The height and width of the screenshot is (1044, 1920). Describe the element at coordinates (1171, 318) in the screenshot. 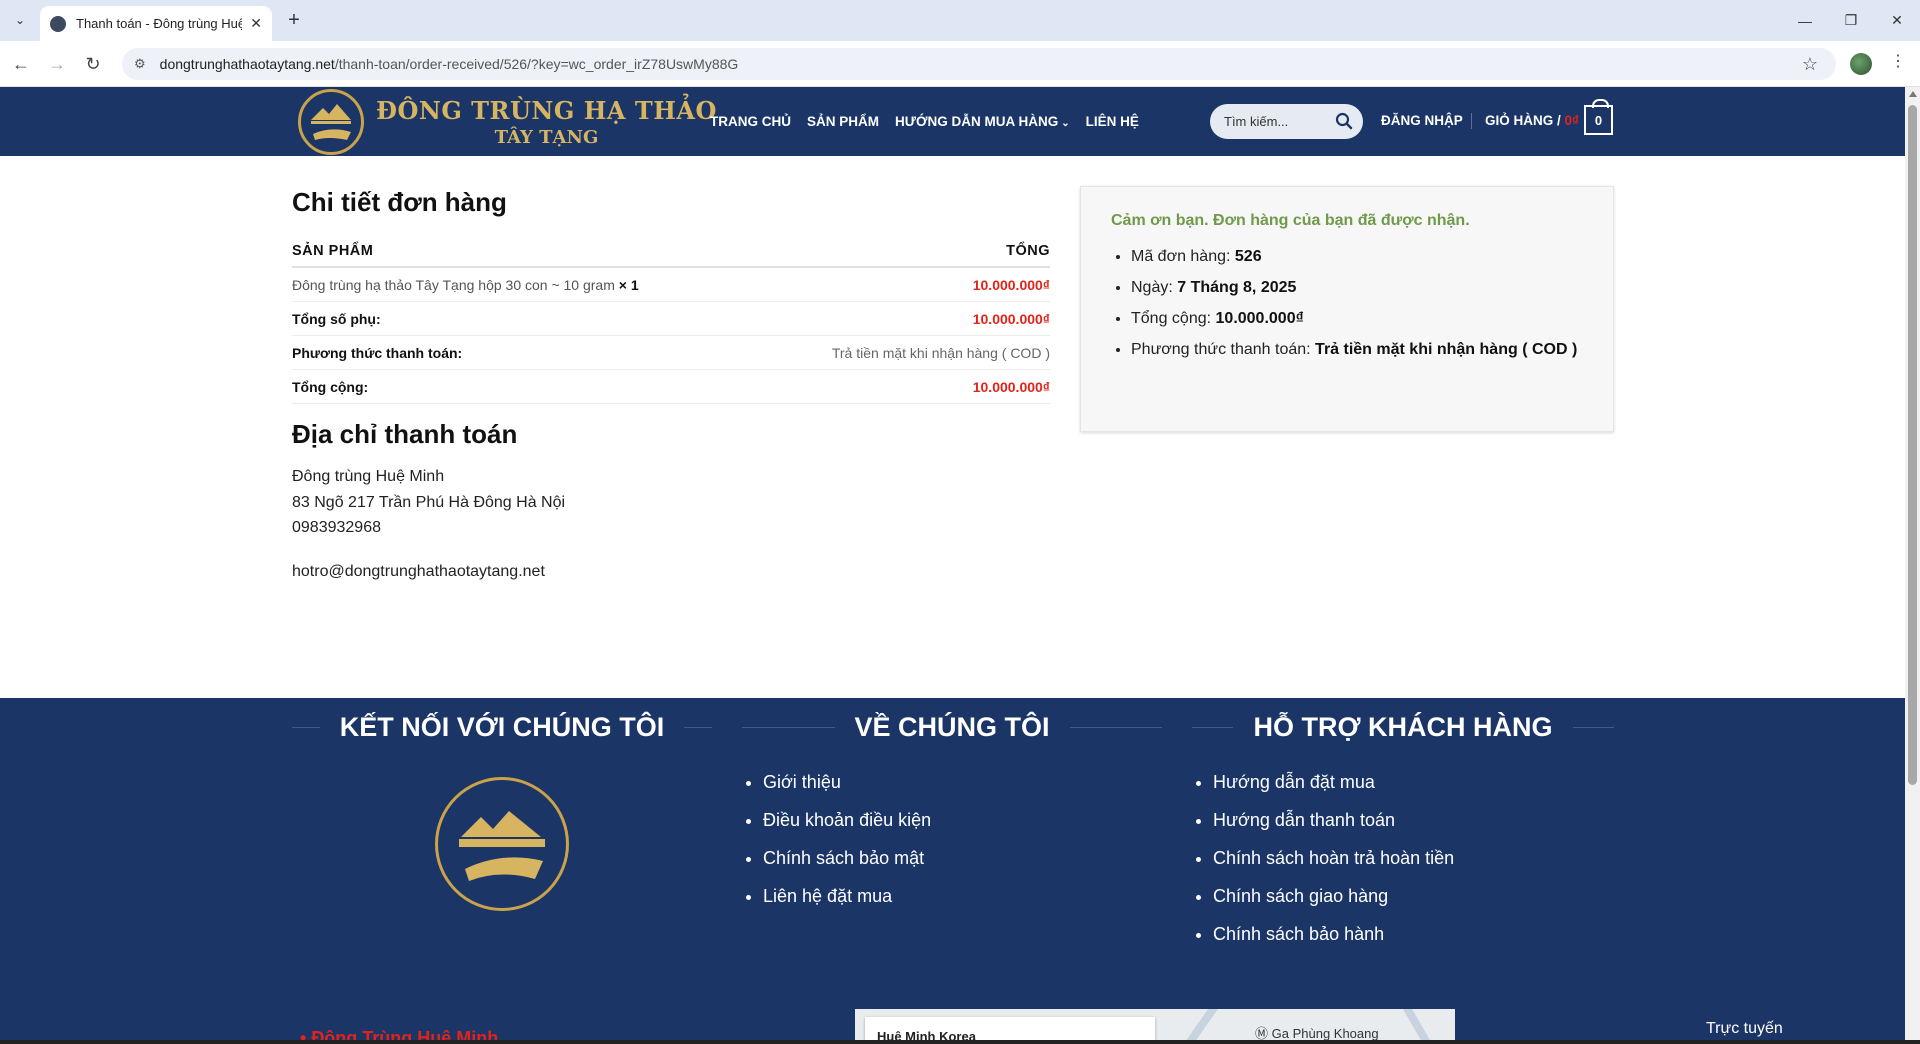

I see `order-total-label: Tổng cộng:` at that location.